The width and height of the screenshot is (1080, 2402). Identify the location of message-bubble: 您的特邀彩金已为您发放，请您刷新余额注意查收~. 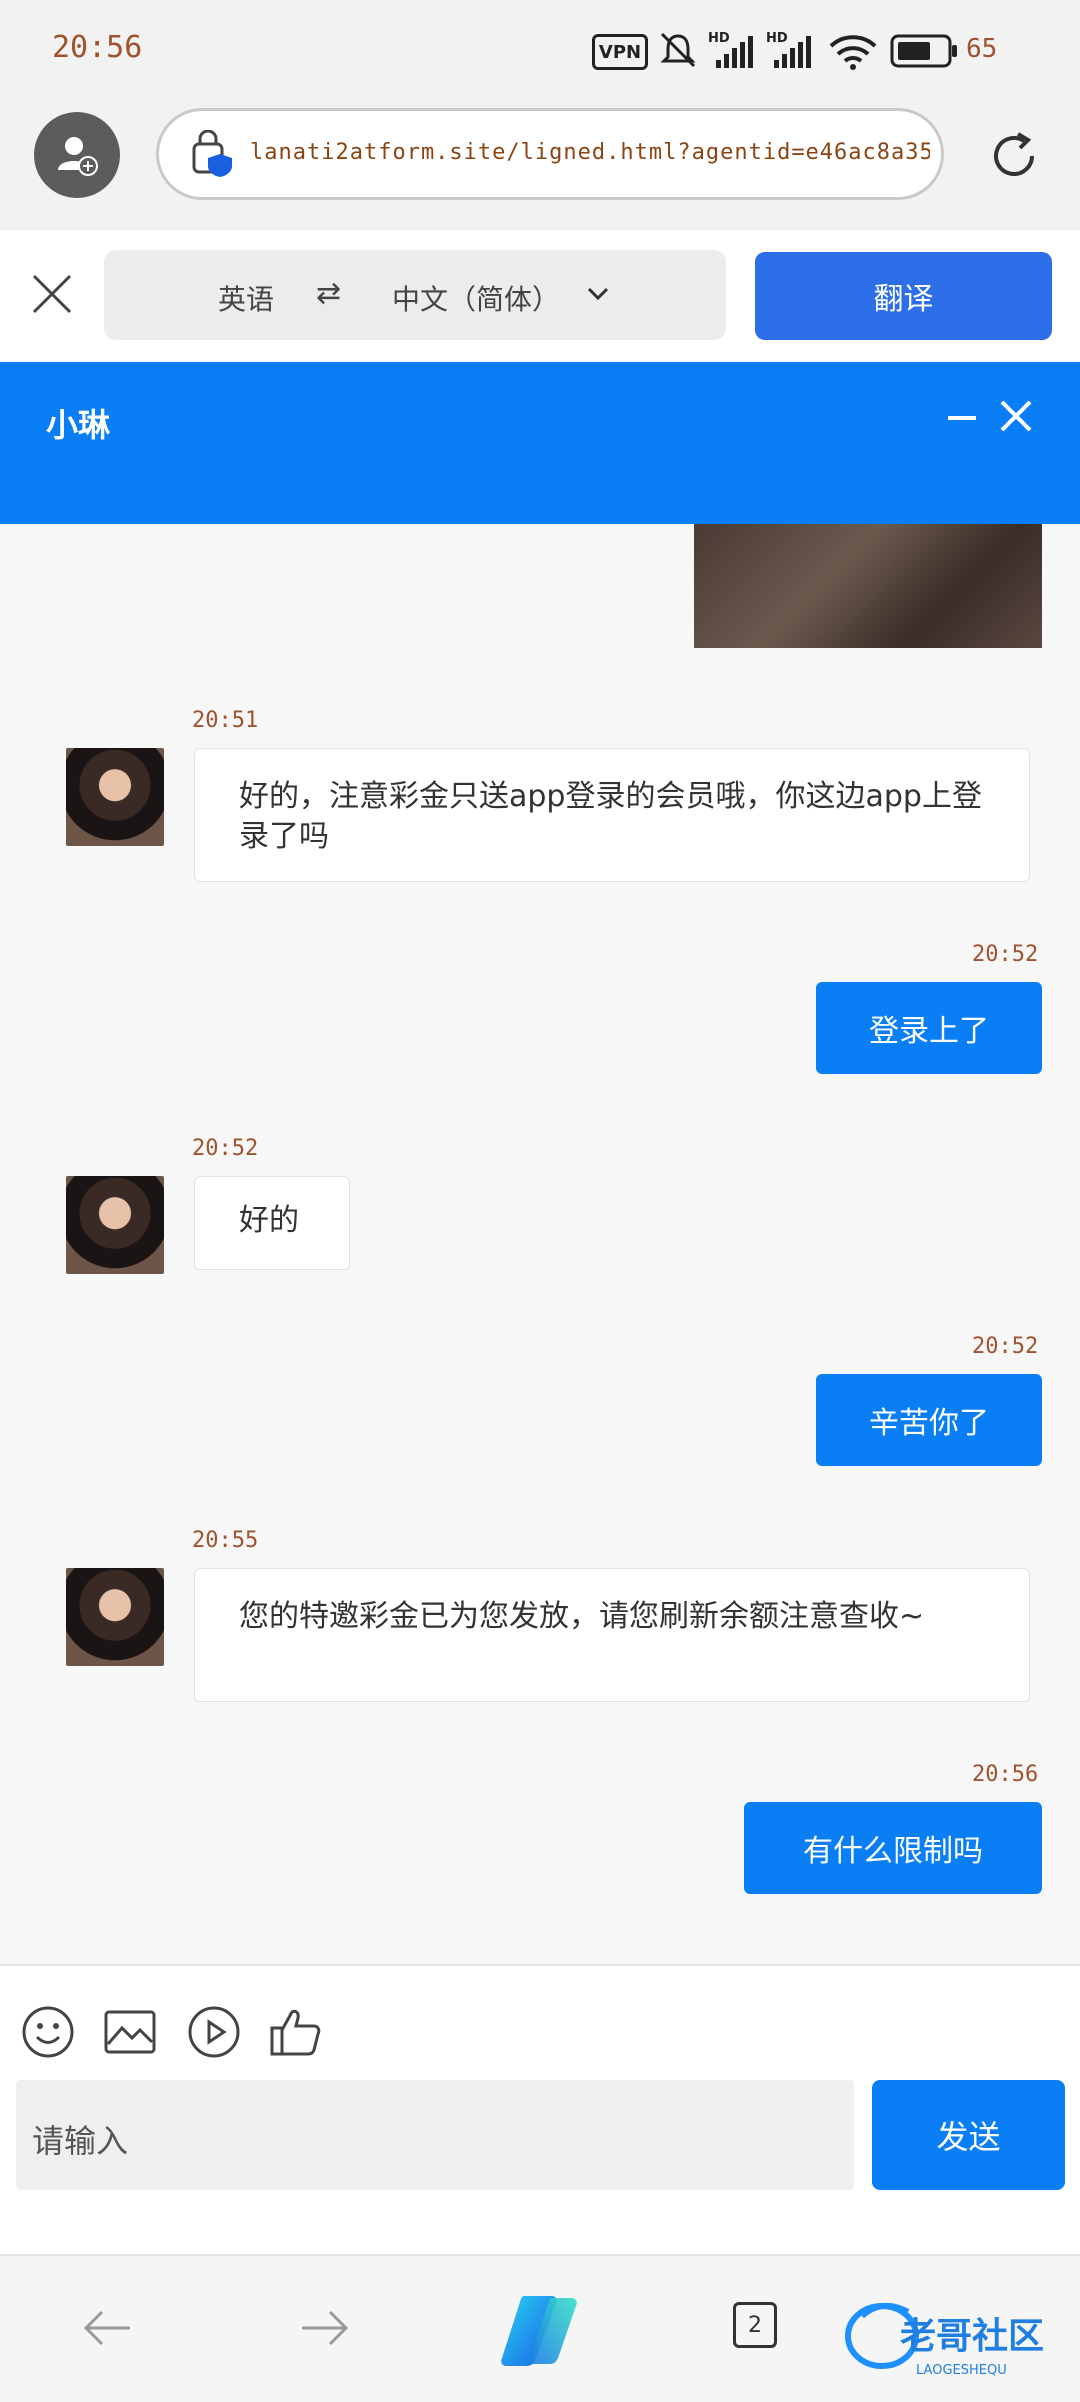
(612, 1635).